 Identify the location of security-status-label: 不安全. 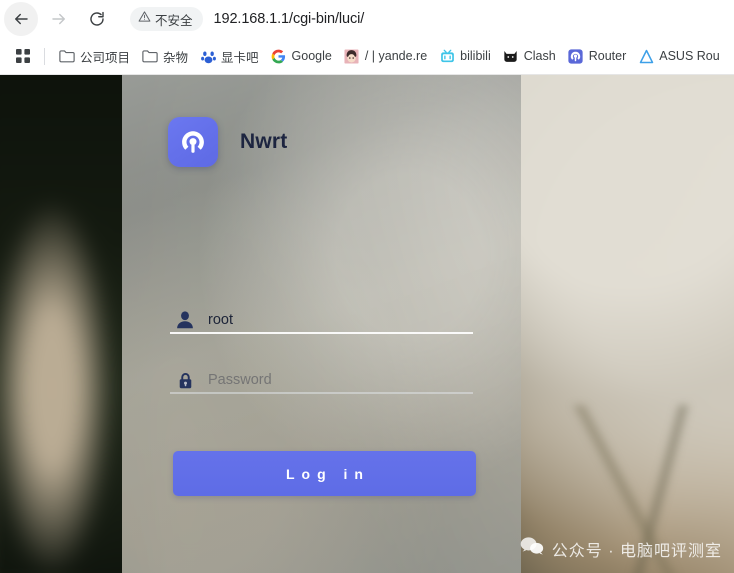
(174, 20).